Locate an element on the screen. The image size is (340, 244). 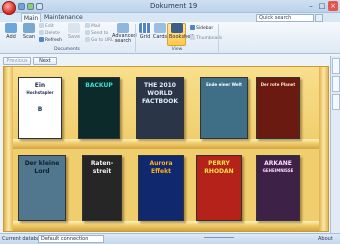
book-cover: Aurora Effekt is located at coordinates (161, 188).